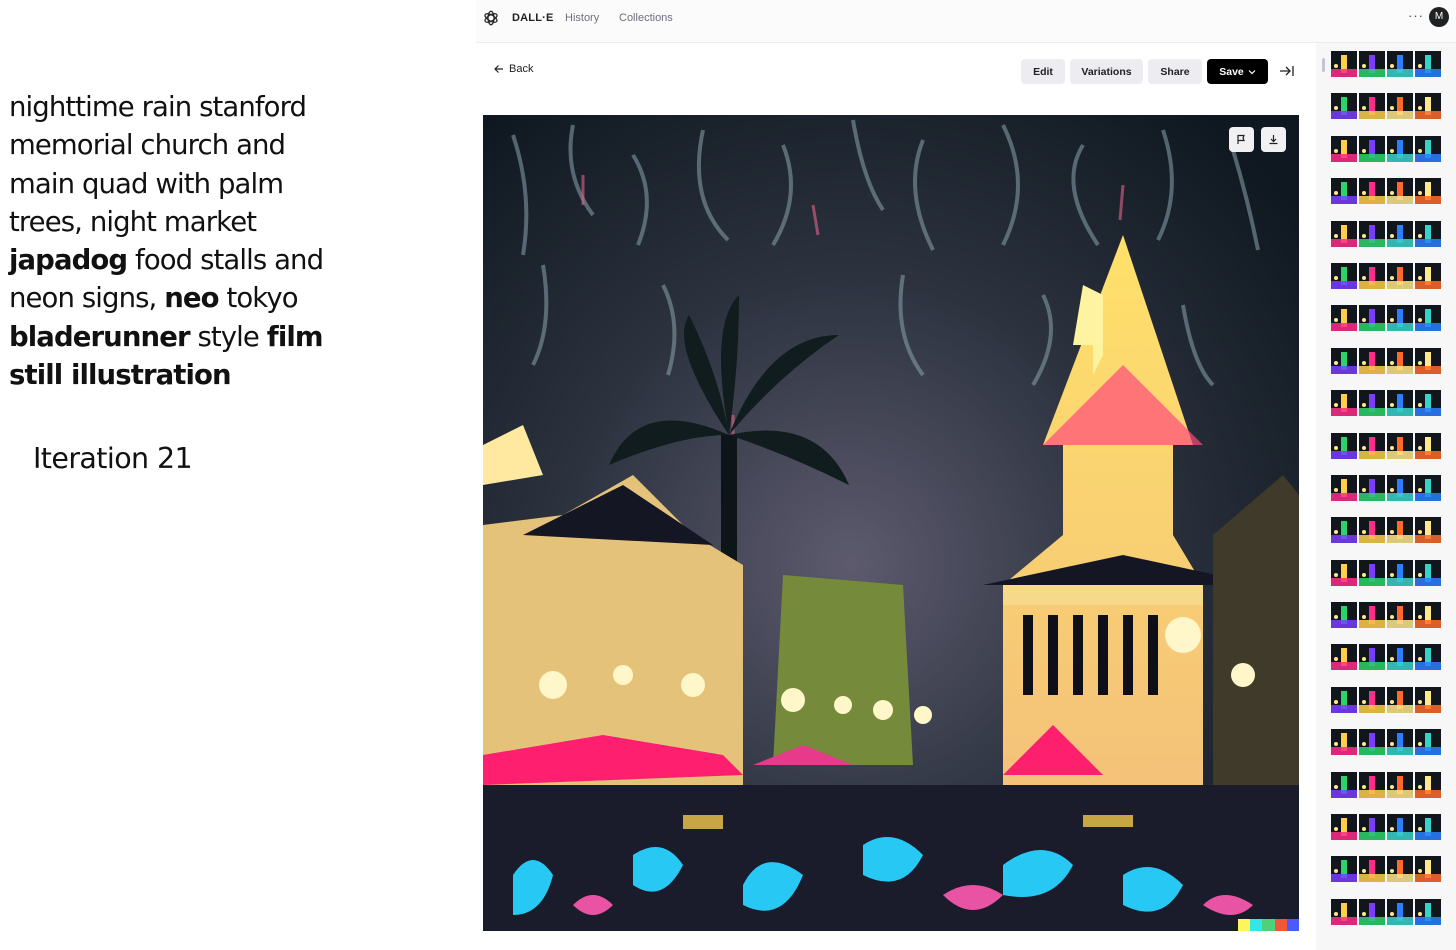 This screenshot has height=950, width=1456. Describe the element at coordinates (1043, 71) in the screenshot. I see `edit-button: Edit` at that location.